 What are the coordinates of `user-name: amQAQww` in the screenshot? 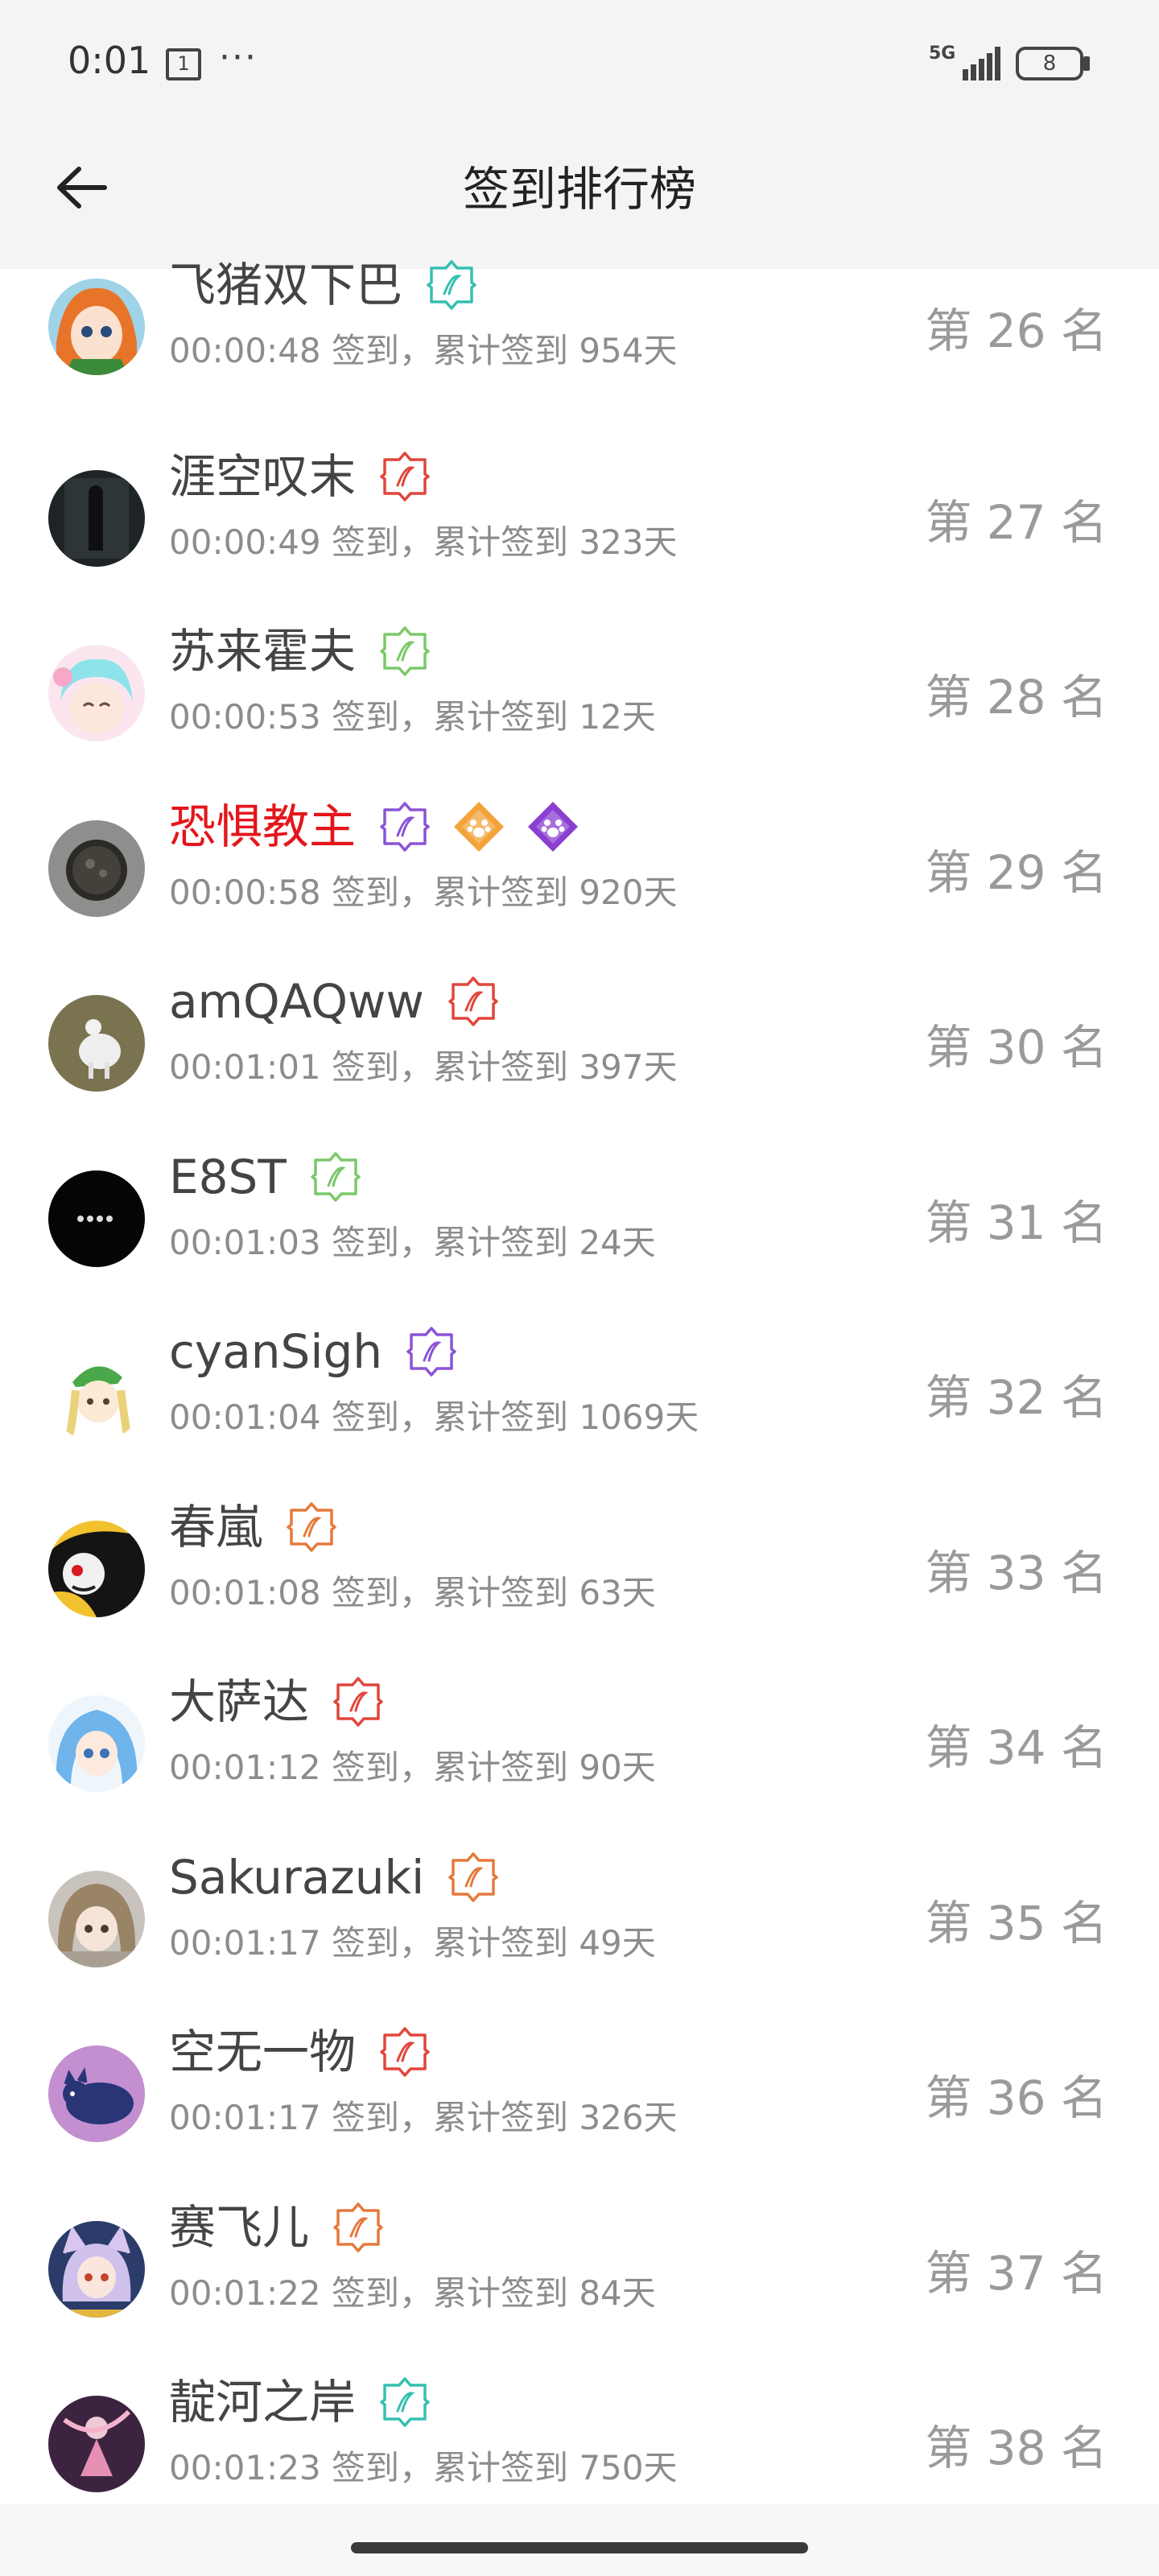 It's located at (296, 1001).